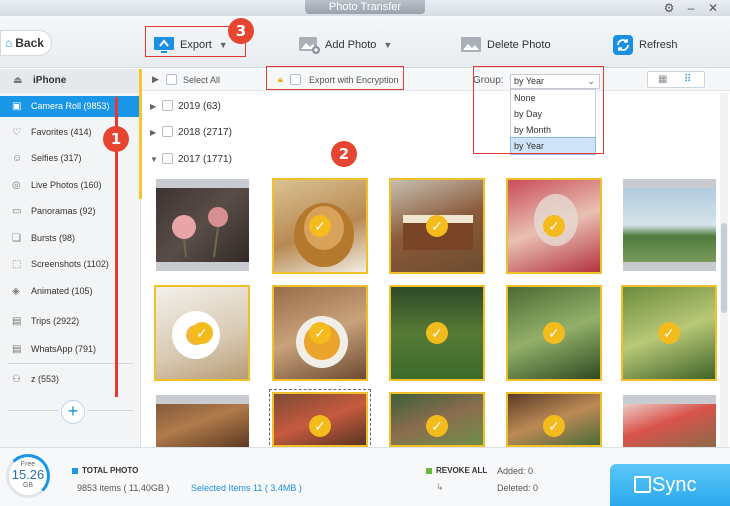 Image resolution: width=730 pixels, height=506 pixels. I want to click on selected-items-text: Selected Items 11 ( 3.4MB ), so click(246, 488).